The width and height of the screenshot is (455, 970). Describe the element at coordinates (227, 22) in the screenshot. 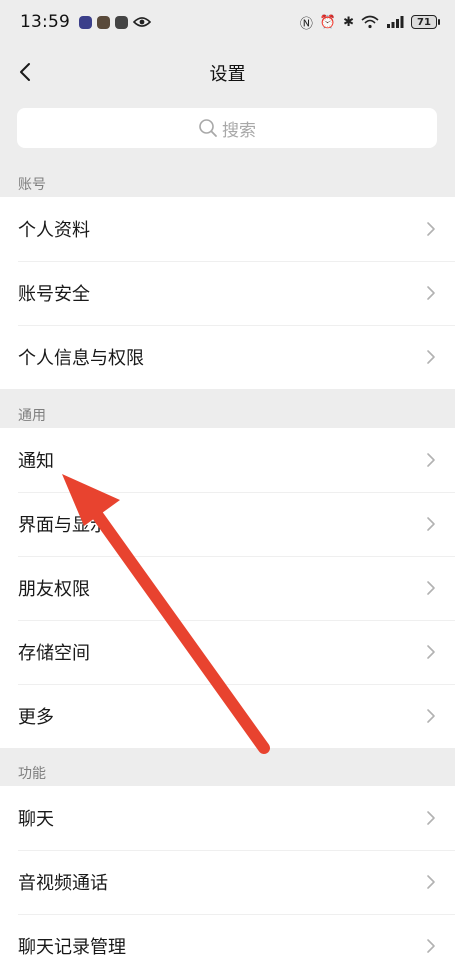

I see `status-bar: 13:59 Ⓝ ⏰ ✱ 71` at that location.